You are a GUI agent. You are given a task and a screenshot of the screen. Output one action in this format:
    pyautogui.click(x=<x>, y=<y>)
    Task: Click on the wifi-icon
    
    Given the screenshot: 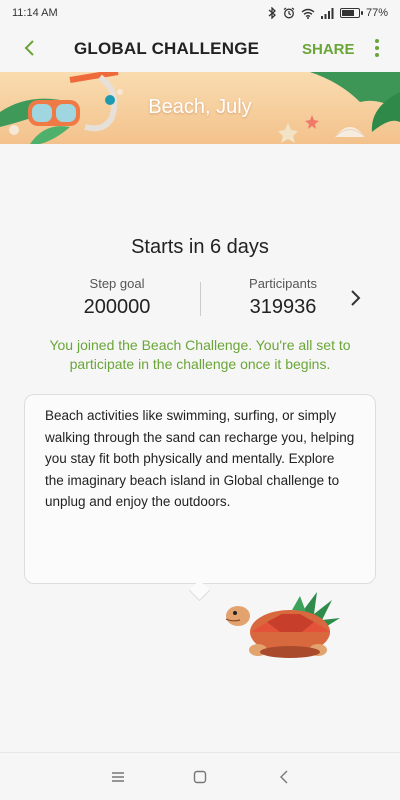 What is the action you would take?
    pyautogui.click(x=308, y=13)
    